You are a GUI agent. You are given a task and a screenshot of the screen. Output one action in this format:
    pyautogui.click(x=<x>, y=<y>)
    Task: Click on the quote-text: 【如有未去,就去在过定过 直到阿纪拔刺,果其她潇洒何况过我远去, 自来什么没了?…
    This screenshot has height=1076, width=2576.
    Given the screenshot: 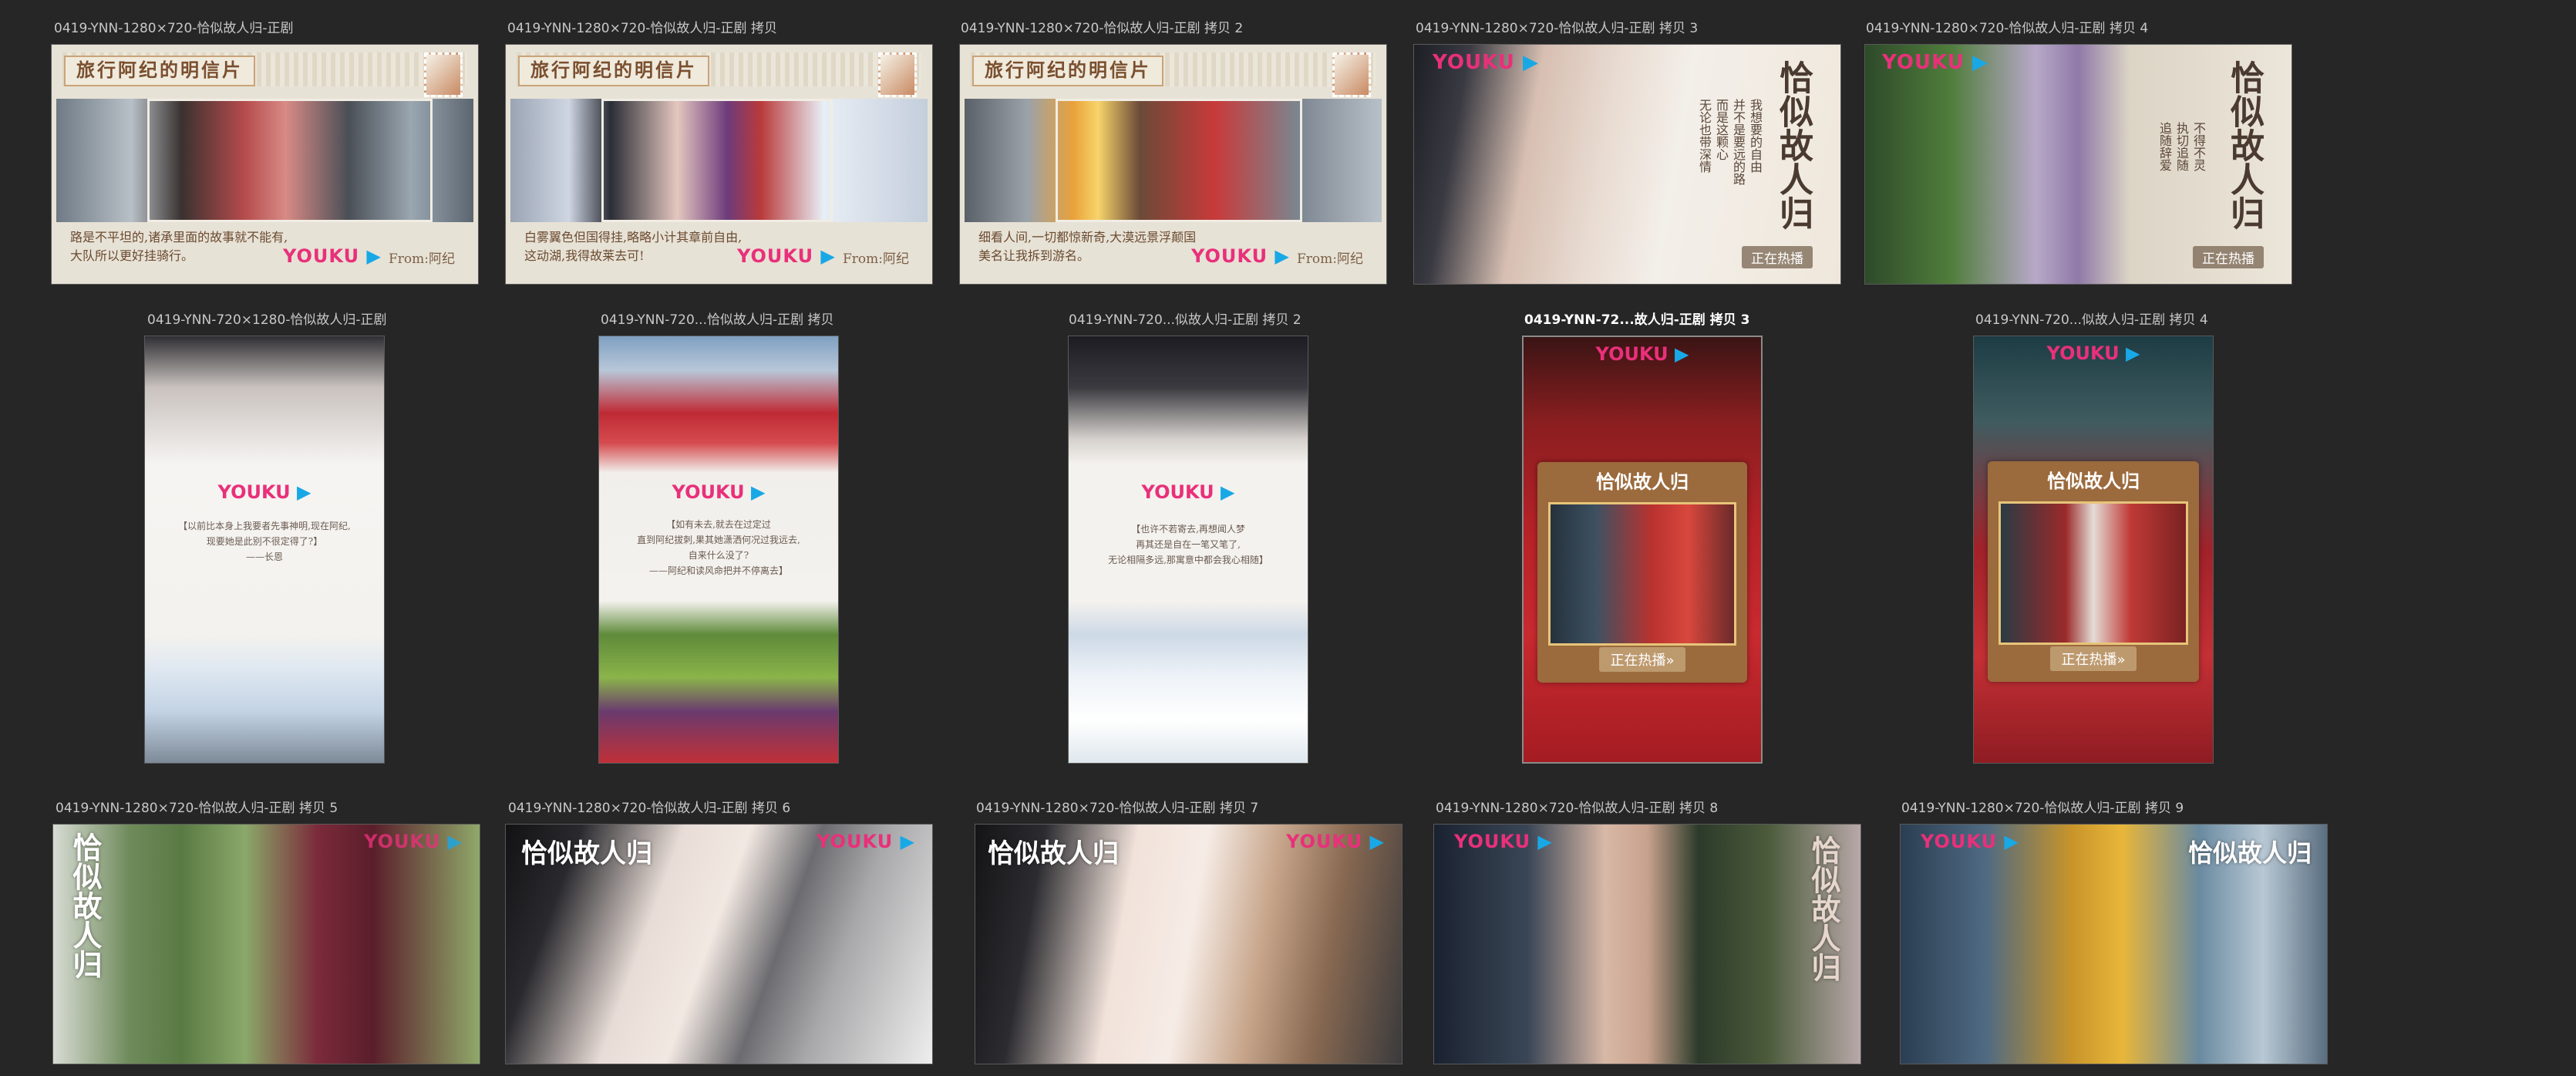 What is the action you would take?
    pyautogui.click(x=719, y=548)
    